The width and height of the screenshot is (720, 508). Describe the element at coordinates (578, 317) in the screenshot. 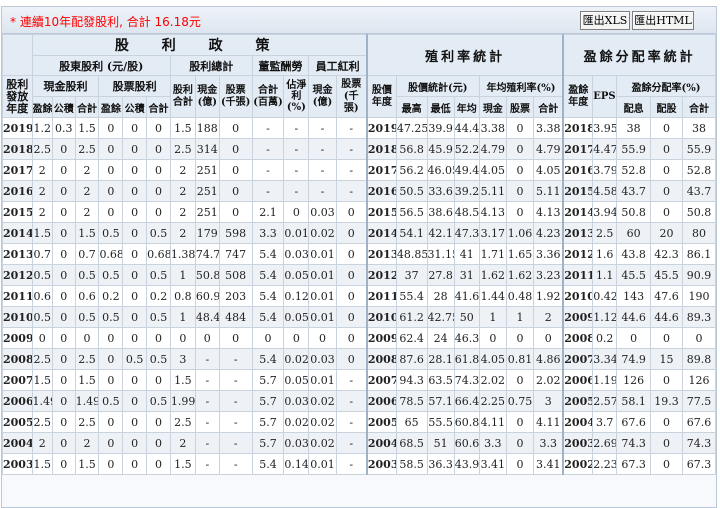

I see `table-cell: 2009` at that location.